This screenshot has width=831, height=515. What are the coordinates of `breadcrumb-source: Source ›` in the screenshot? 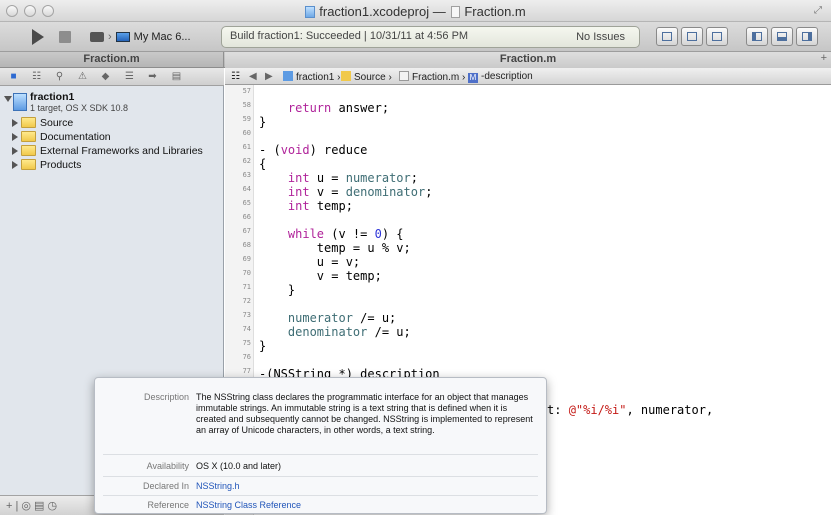 It's located at (366, 77).